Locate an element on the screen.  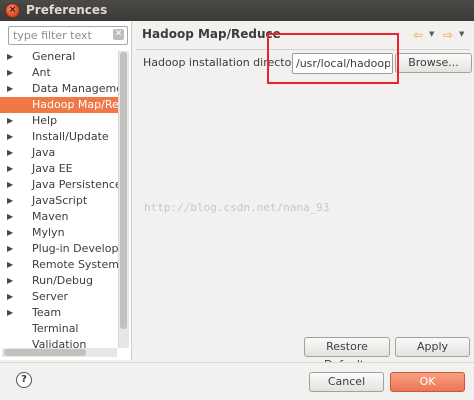
tree-item-label: Java EE is located at coordinates (52, 168).